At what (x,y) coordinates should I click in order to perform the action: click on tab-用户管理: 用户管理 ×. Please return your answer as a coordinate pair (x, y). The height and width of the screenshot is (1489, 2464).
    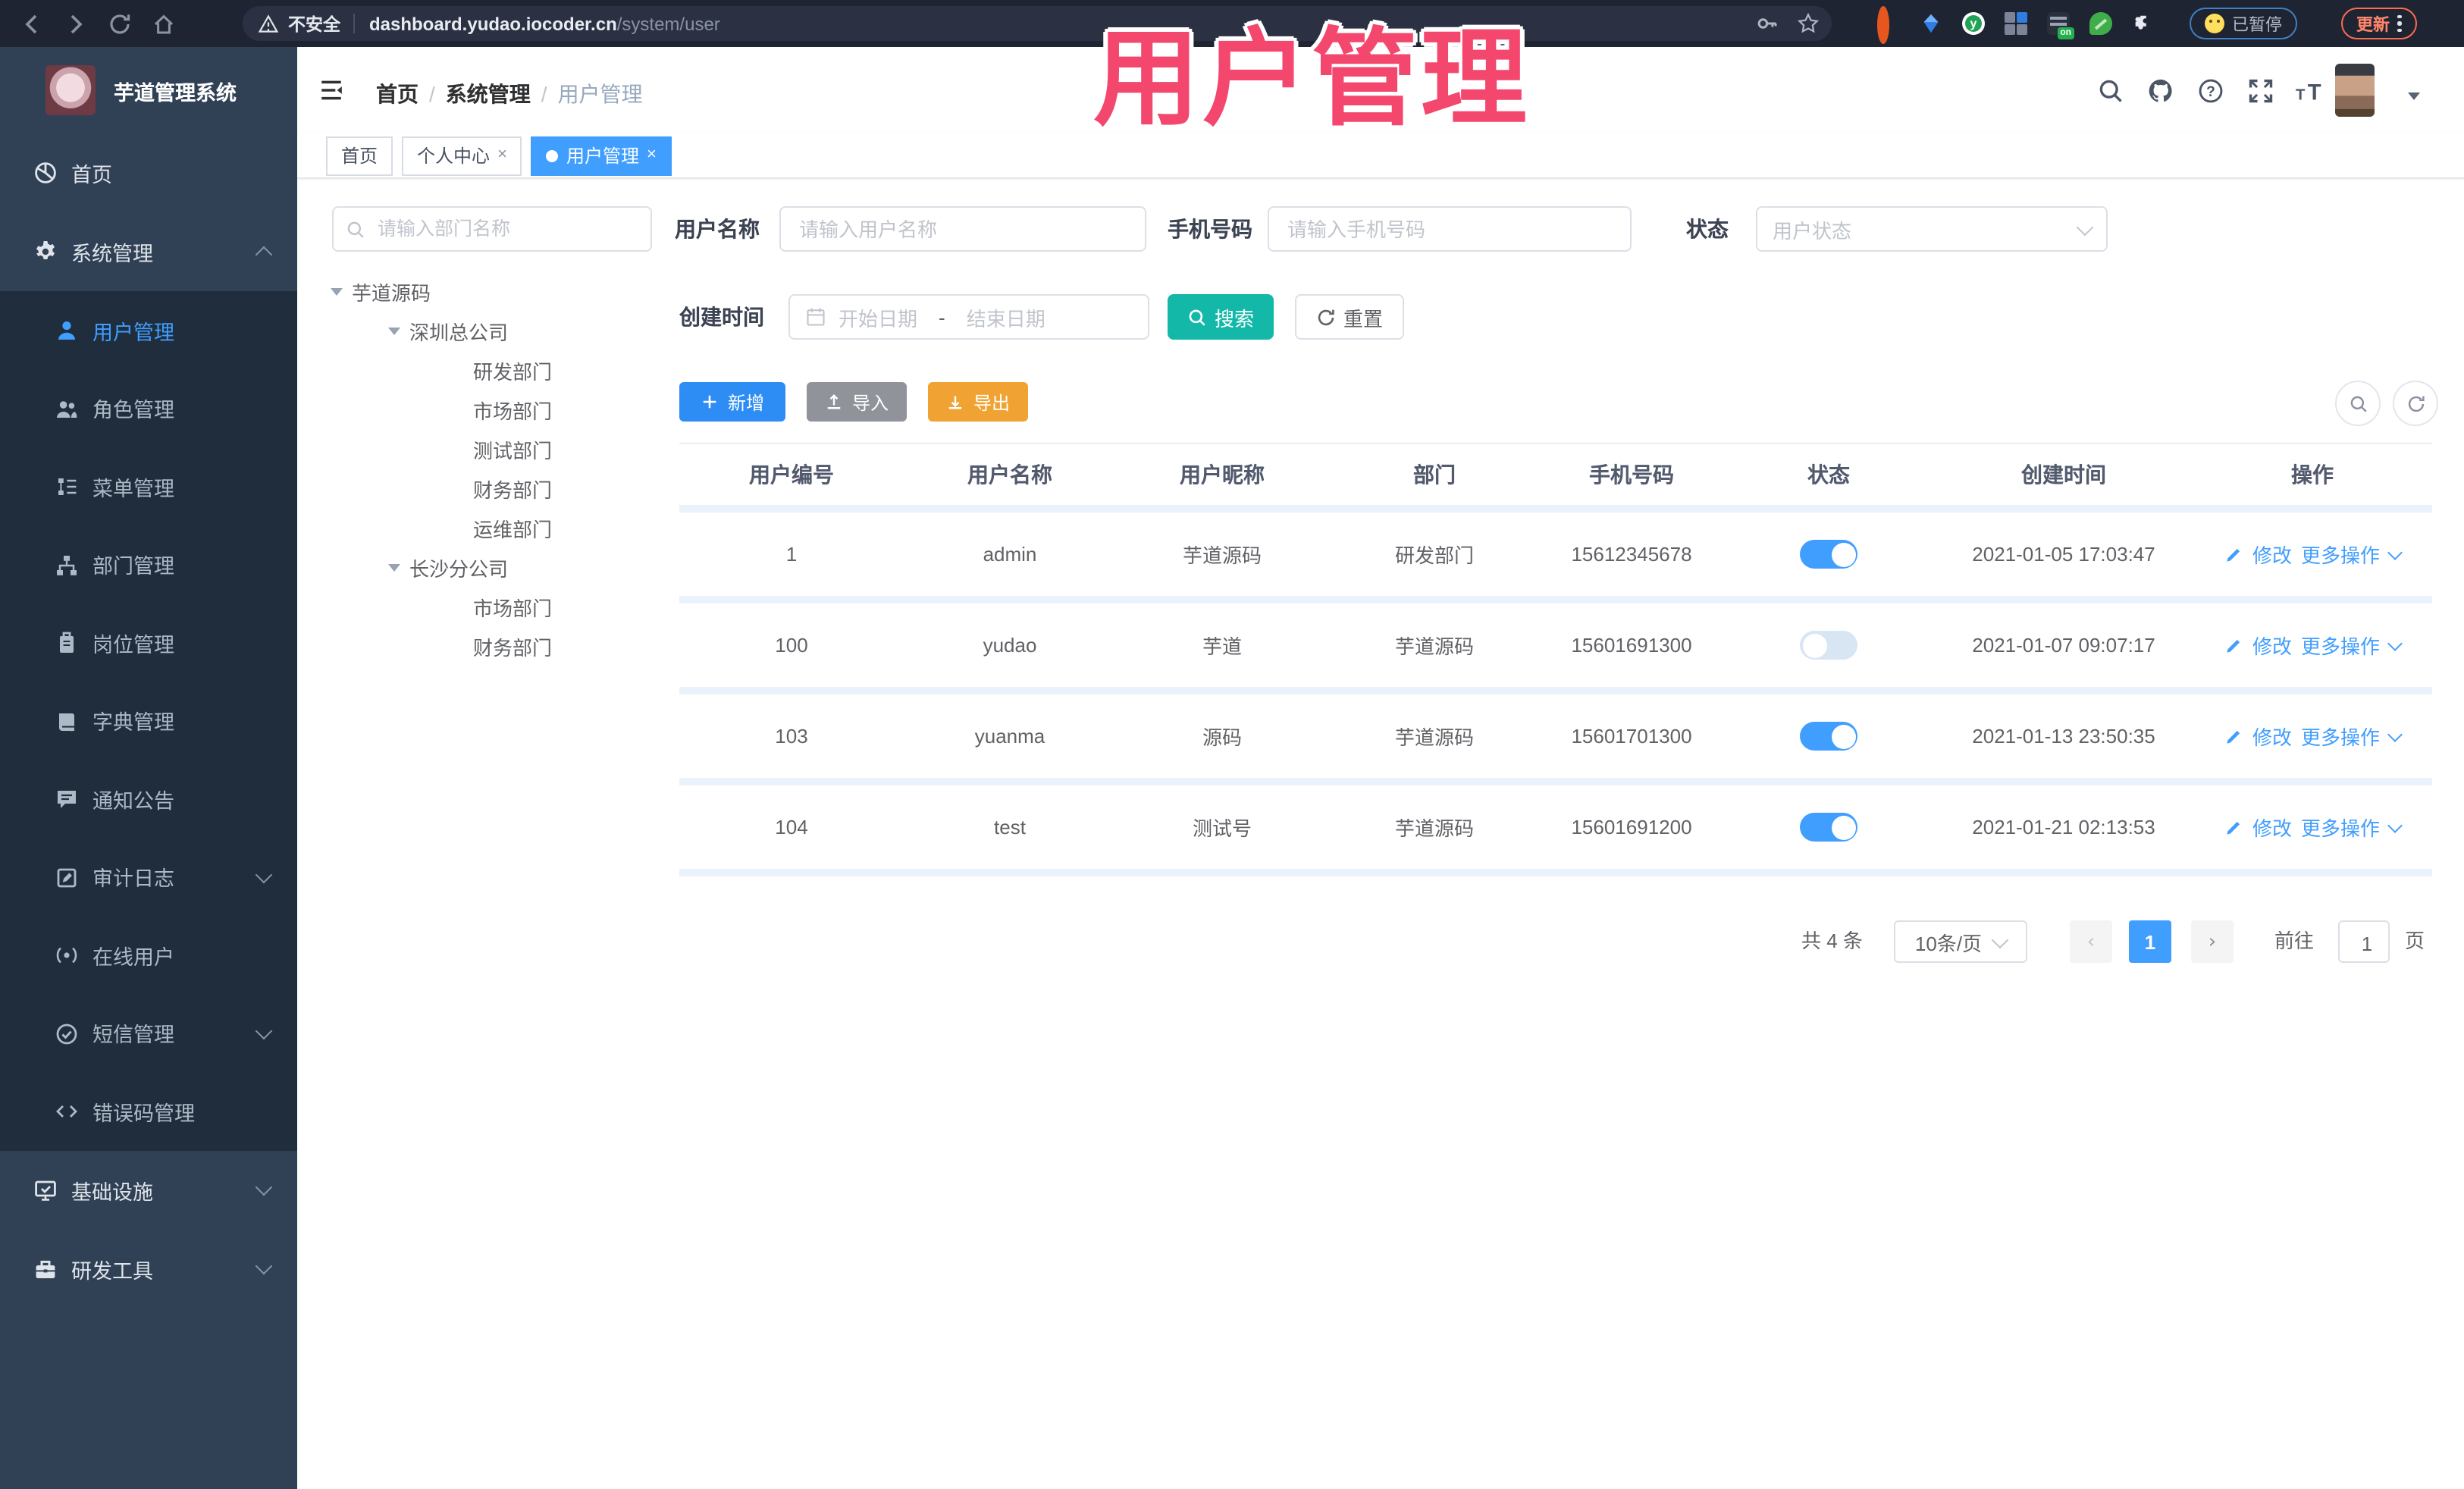
    Looking at the image, I should click on (601, 156).